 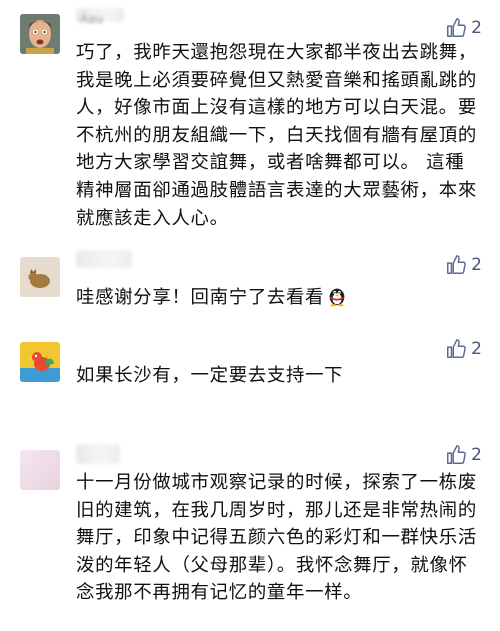 I want to click on cat-photo-avatar-icon, so click(x=40, y=277).